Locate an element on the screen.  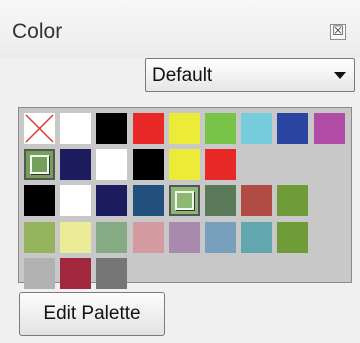
chevron-down-icon is located at coordinates (340, 75).